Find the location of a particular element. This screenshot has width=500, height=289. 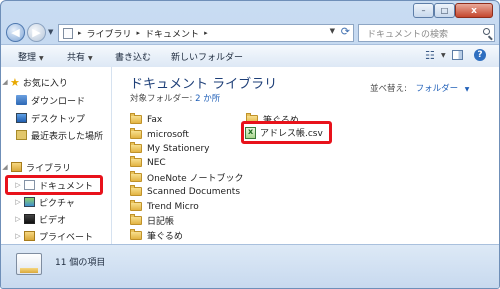

nav-private: ▷ プライベート is located at coordinates (53, 236).